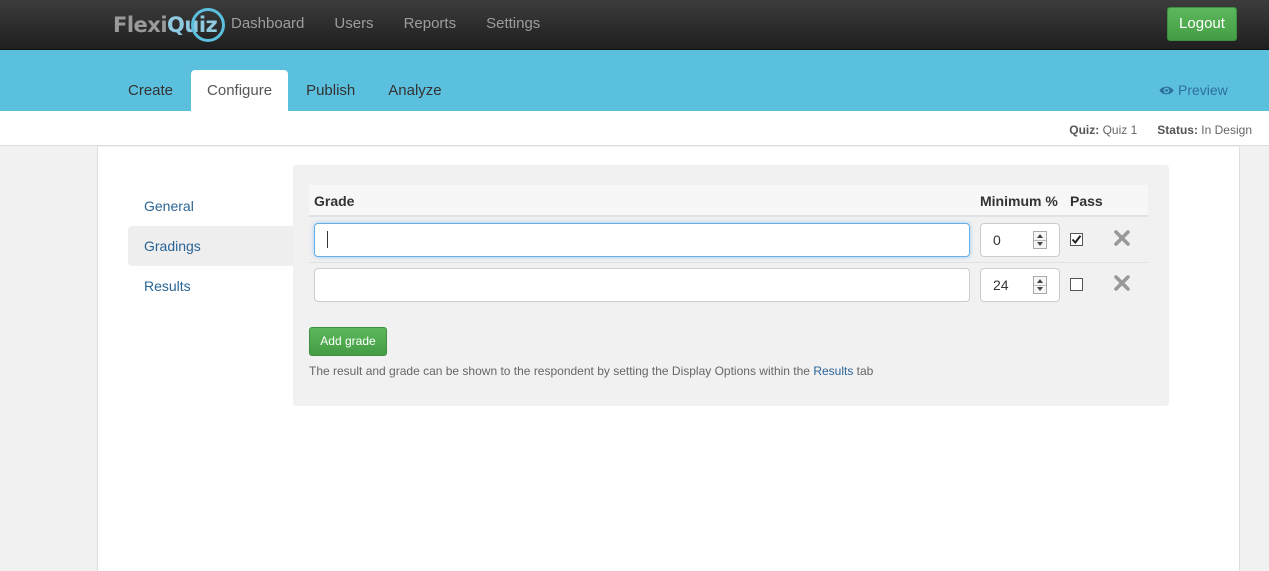 The image size is (1269, 571). I want to click on nav-users: Users, so click(353, 25).